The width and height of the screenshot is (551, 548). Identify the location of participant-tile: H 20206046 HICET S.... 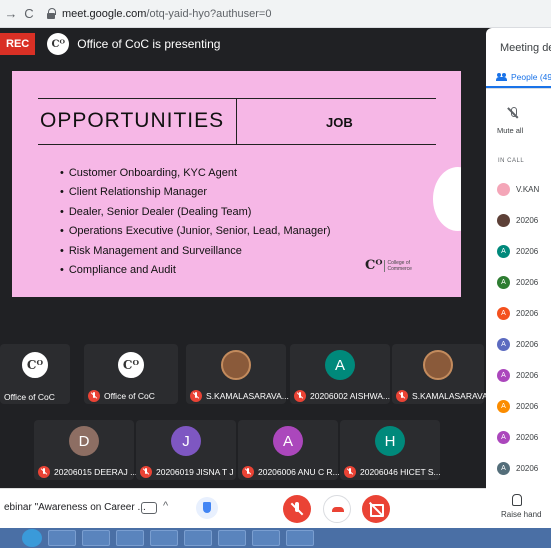
(390, 450).